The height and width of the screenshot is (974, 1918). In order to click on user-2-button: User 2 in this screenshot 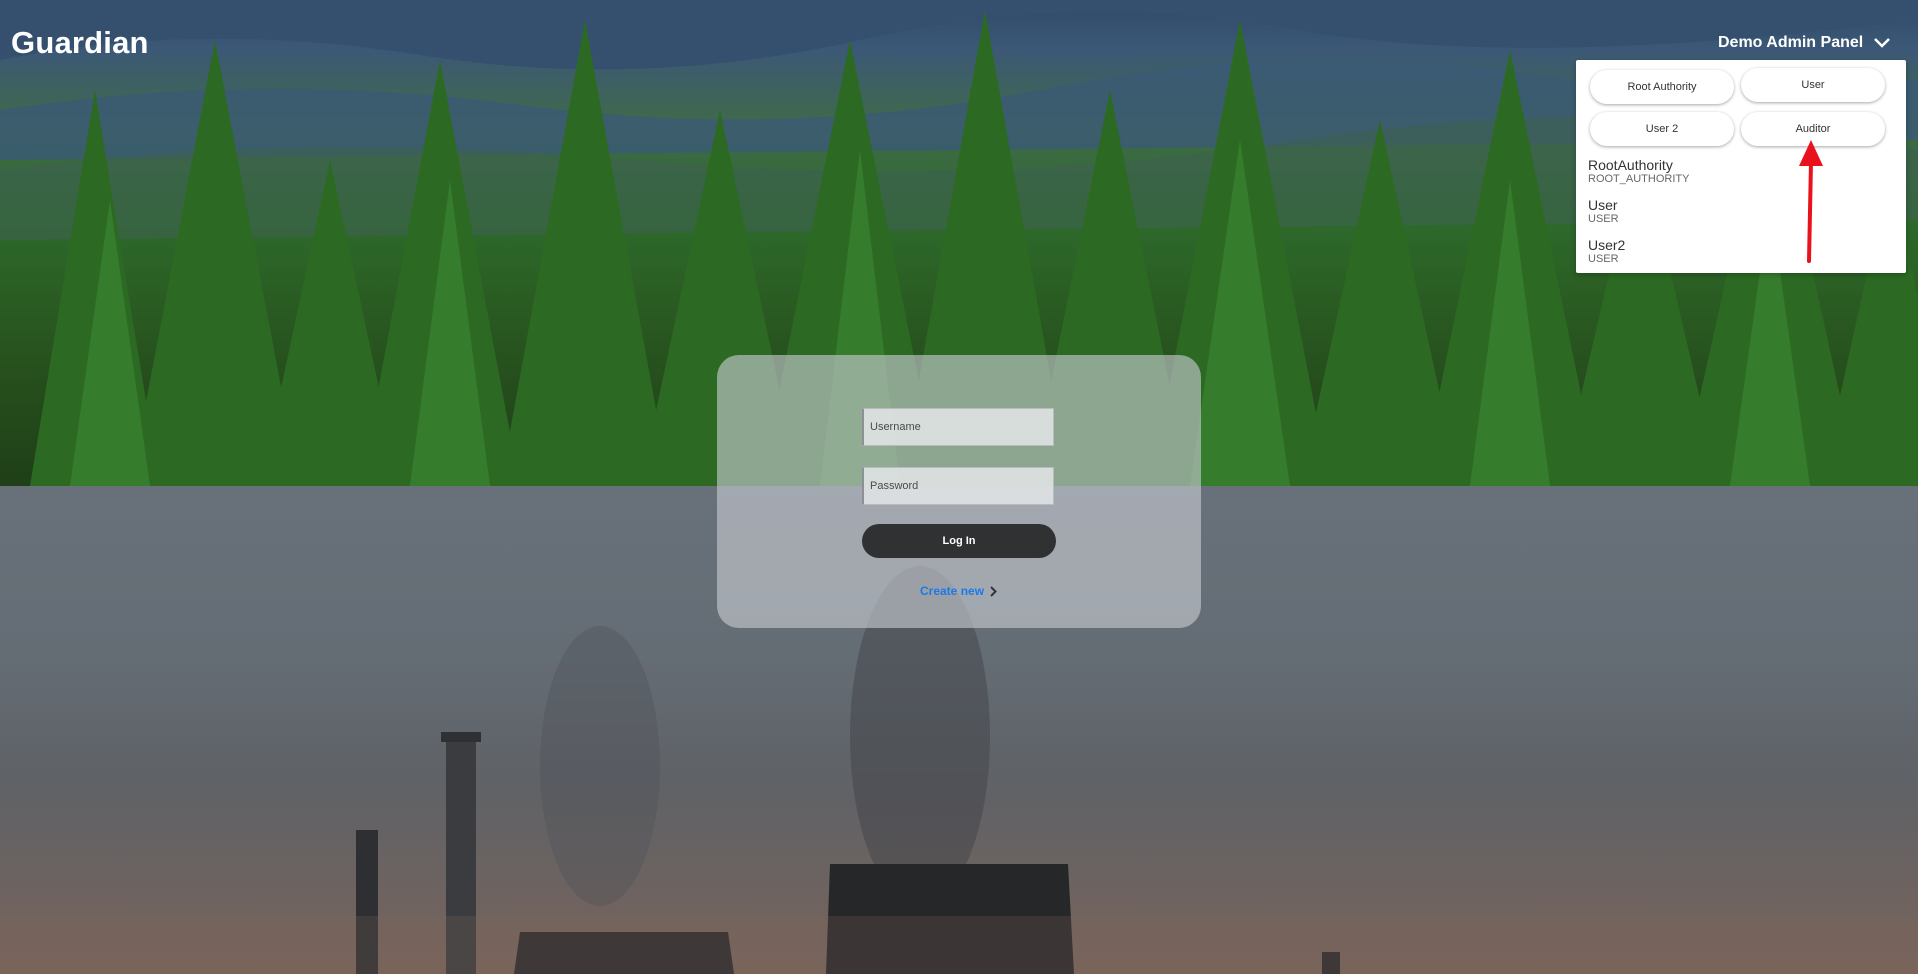, I will do `click(1662, 129)`.